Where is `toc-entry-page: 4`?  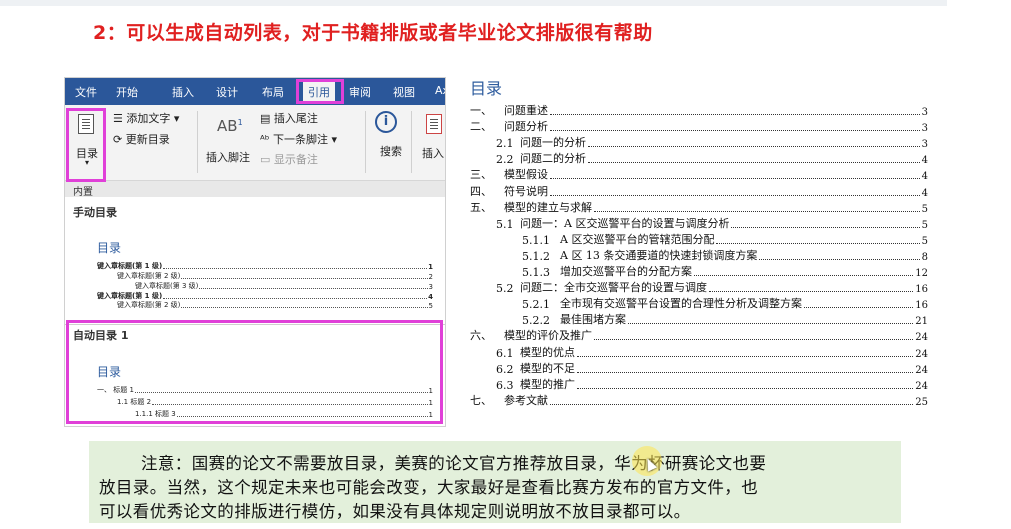
toc-entry-page: 4 is located at coordinates (924, 177).